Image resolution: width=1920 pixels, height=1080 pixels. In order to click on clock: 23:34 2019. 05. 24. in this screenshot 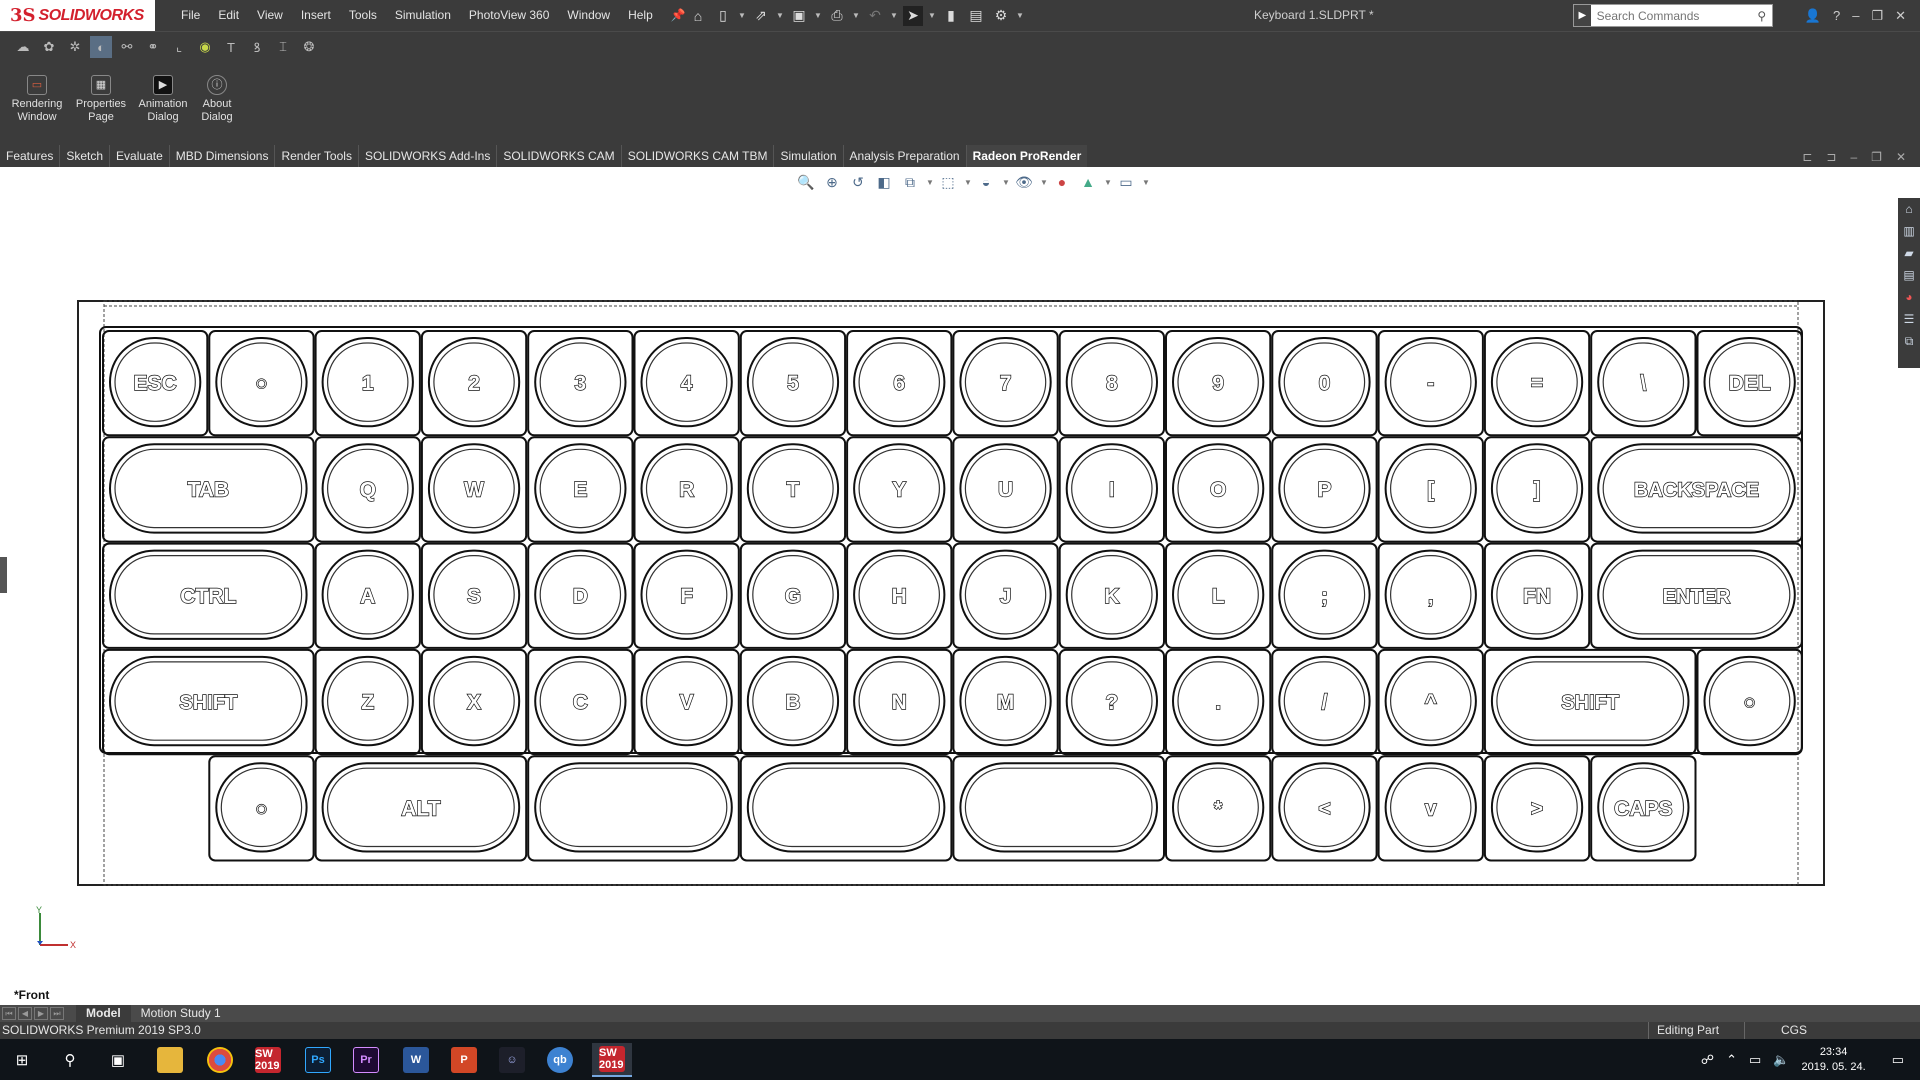, I will do `click(1833, 1060)`.